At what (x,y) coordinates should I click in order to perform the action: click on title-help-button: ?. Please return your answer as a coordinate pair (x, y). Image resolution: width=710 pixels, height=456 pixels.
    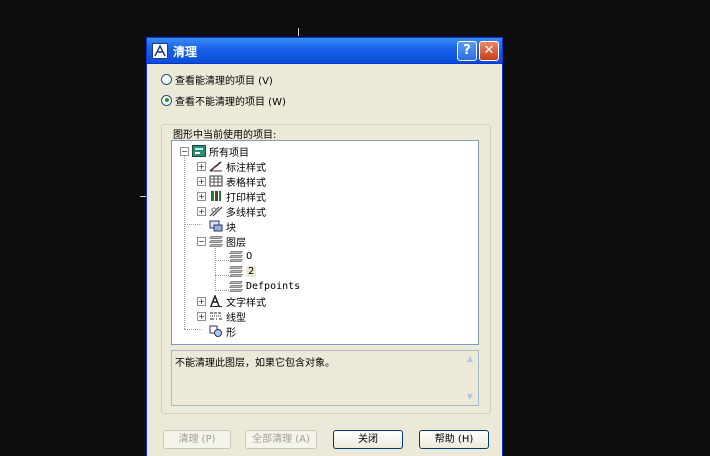
    Looking at the image, I should click on (467, 51).